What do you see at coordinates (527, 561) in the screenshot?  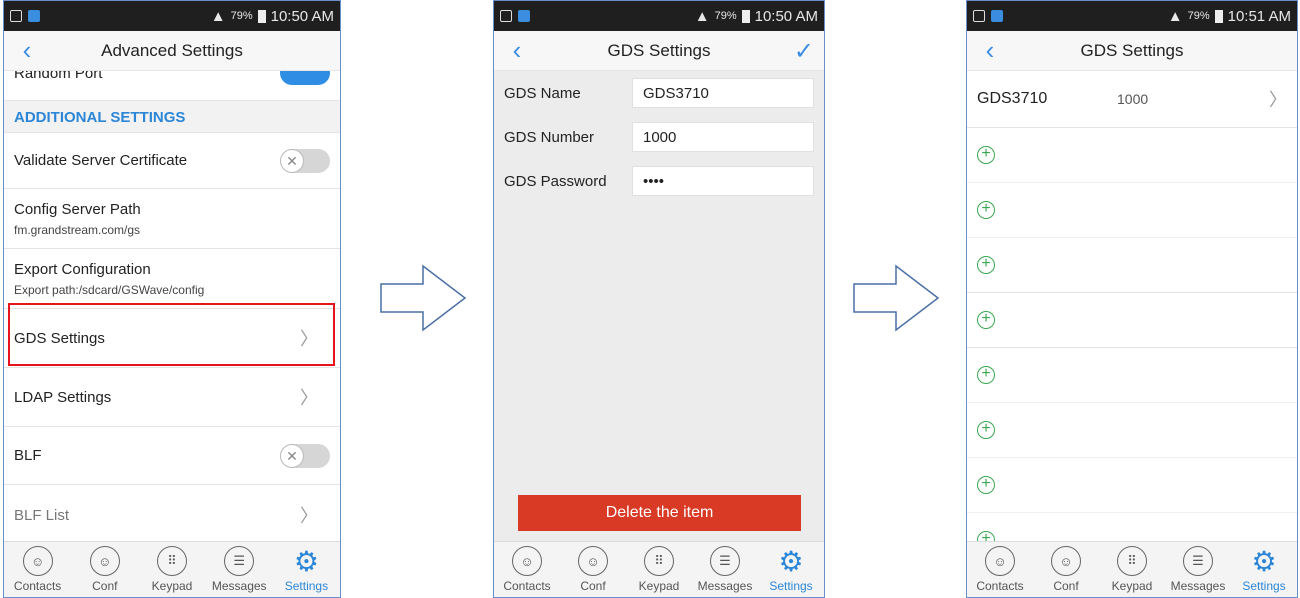 I see `contacts-icon: ☺` at bounding box center [527, 561].